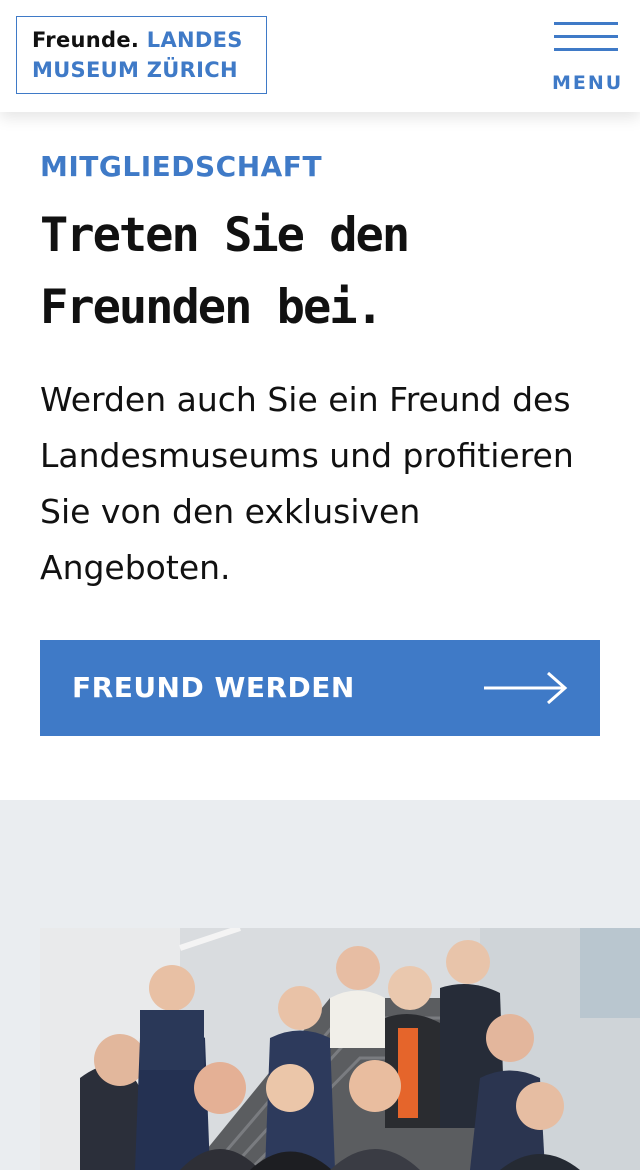 The width and height of the screenshot is (640, 1170). I want to click on hamburger-icon-bar-middle, so click(586, 36).